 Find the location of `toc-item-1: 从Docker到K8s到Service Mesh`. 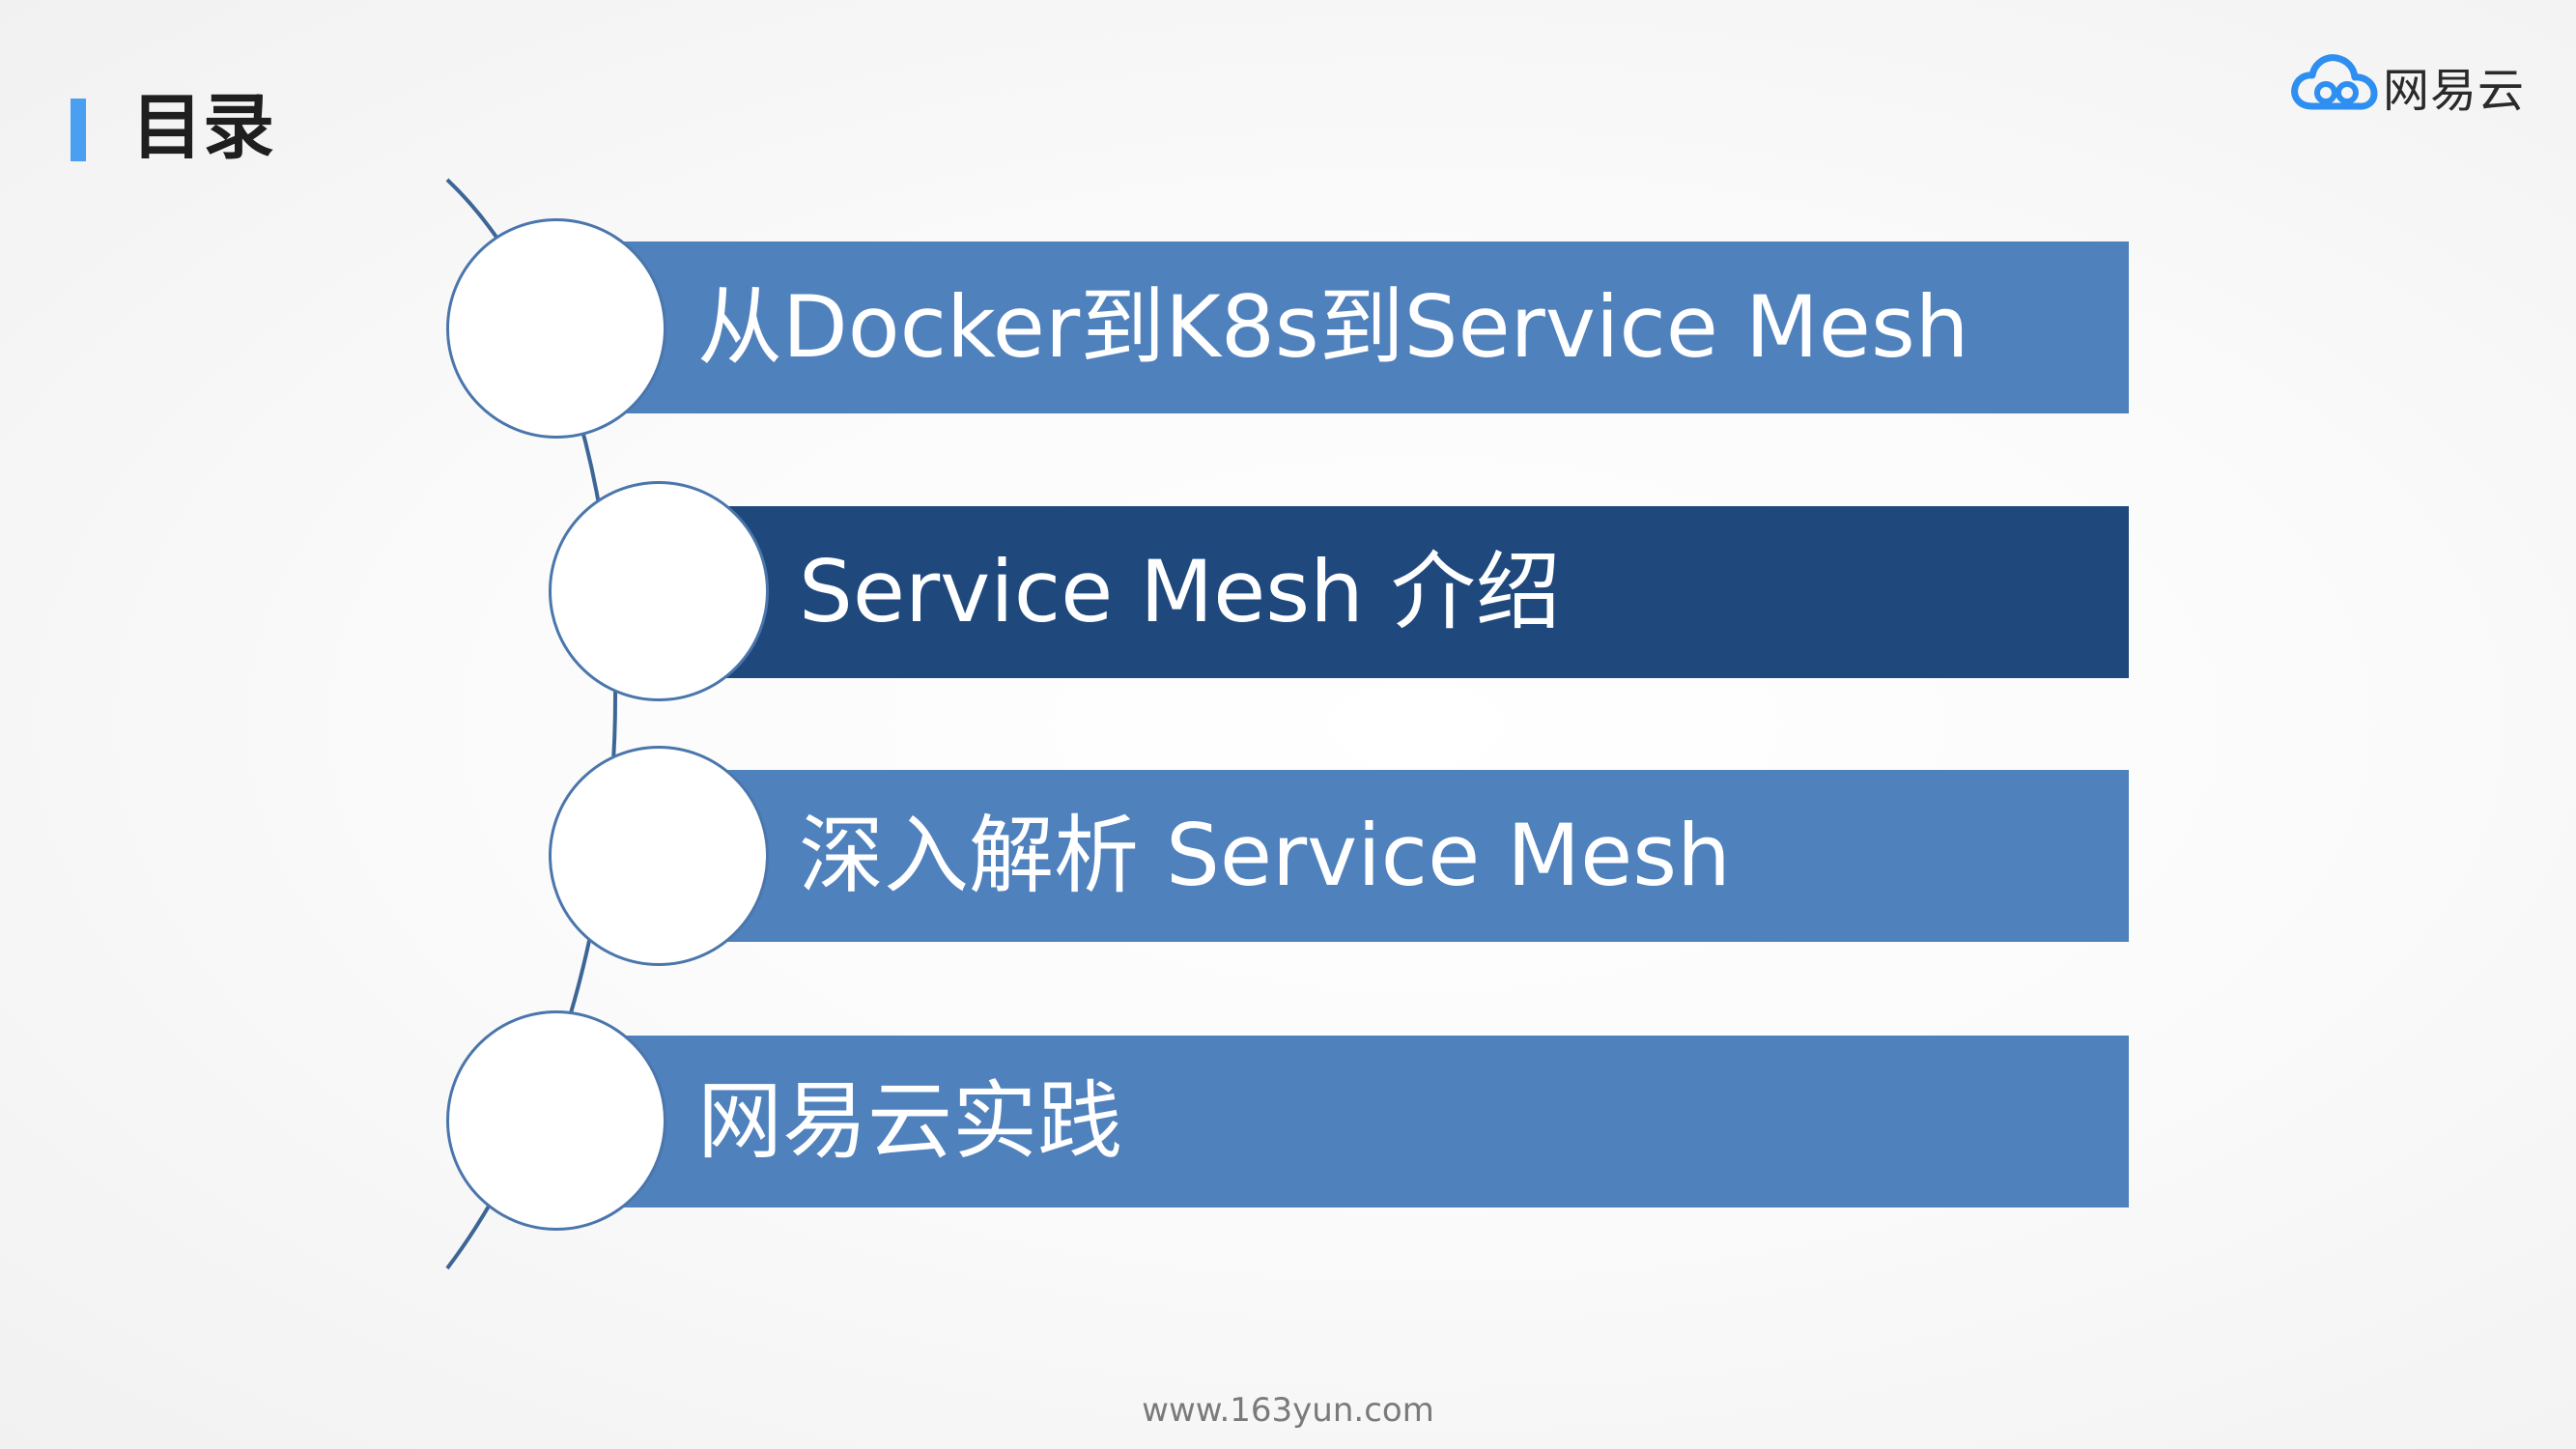

toc-item-1: 从Docker到K8s到Service Mesh is located at coordinates (1364, 327).